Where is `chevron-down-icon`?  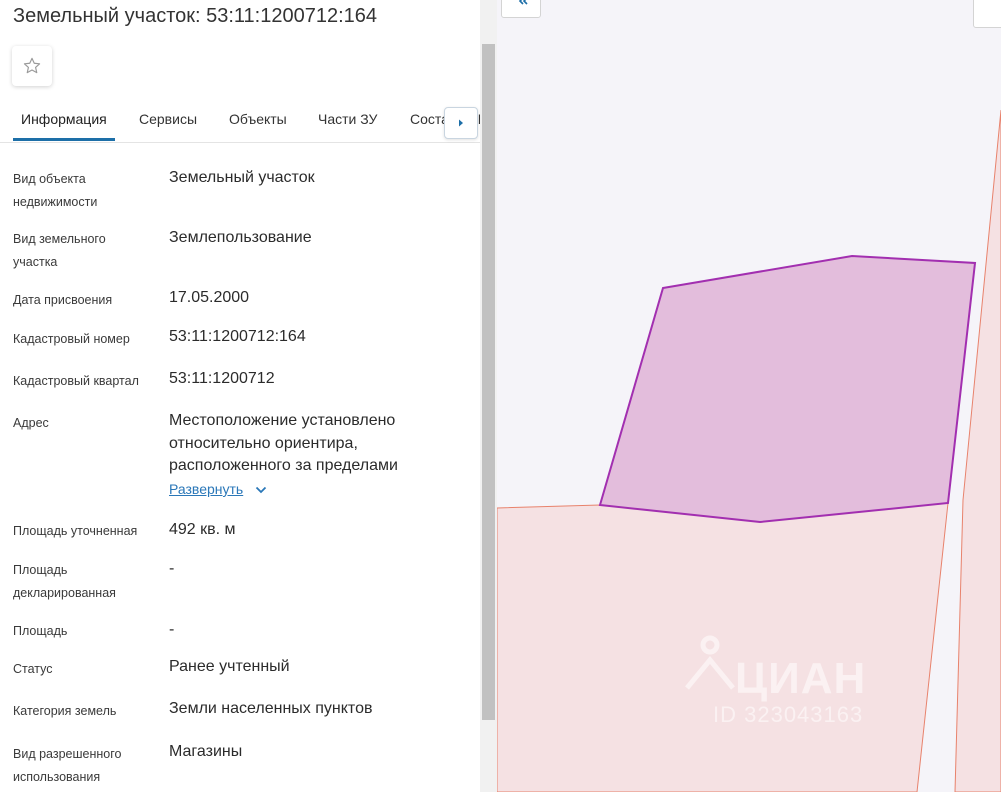 chevron-down-icon is located at coordinates (261, 490).